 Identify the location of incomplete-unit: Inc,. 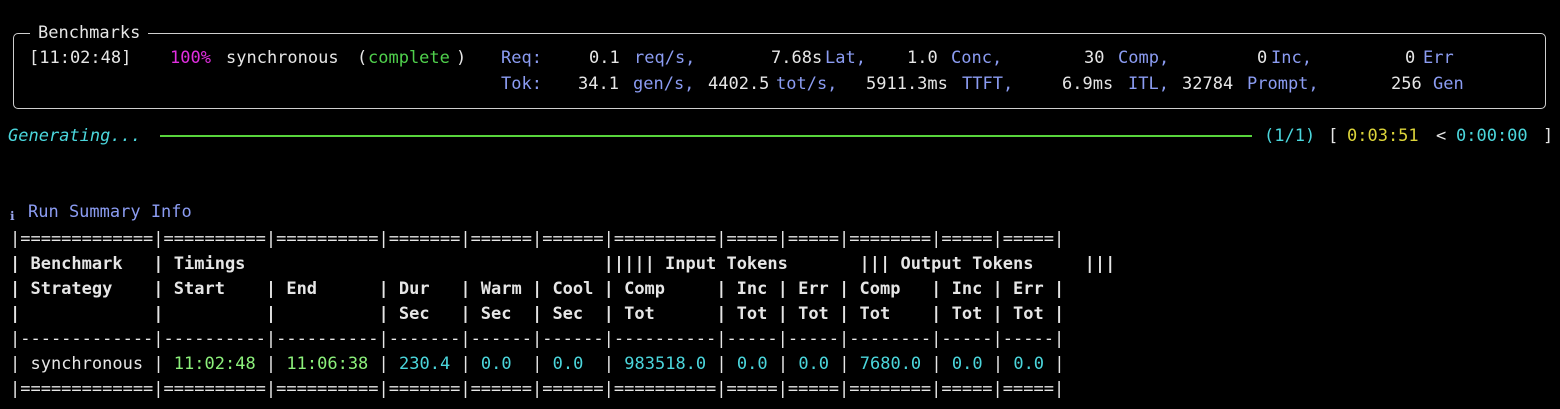
(1291, 58).